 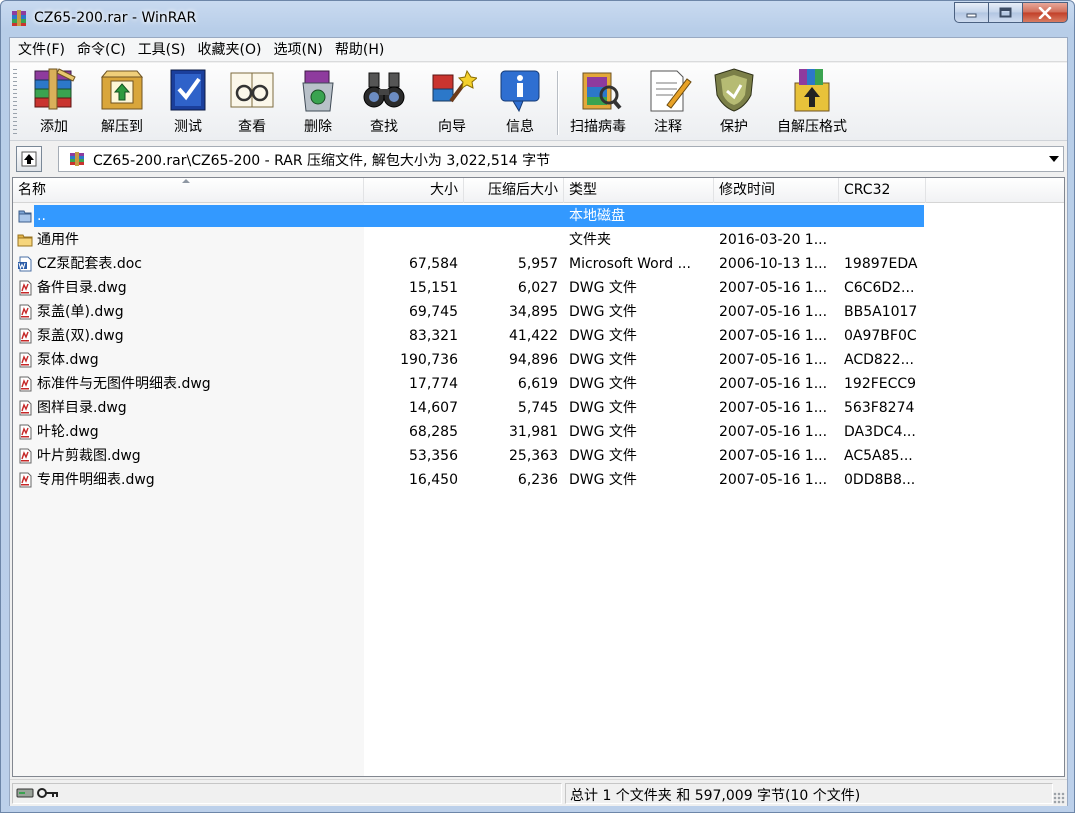 I want to click on delete-button: 删除, so click(x=318, y=100).